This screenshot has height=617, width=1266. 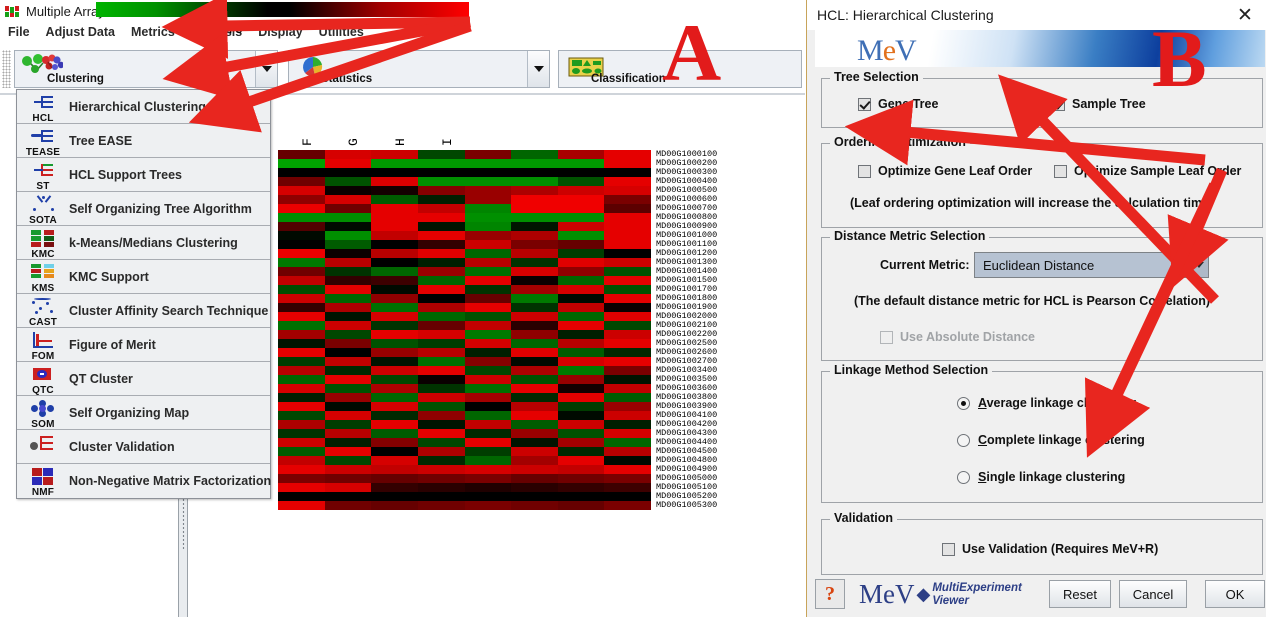 What do you see at coordinates (143, 447) in the screenshot?
I see `clustering-menu-item-cluster-validation: Cluster Validation` at bounding box center [143, 447].